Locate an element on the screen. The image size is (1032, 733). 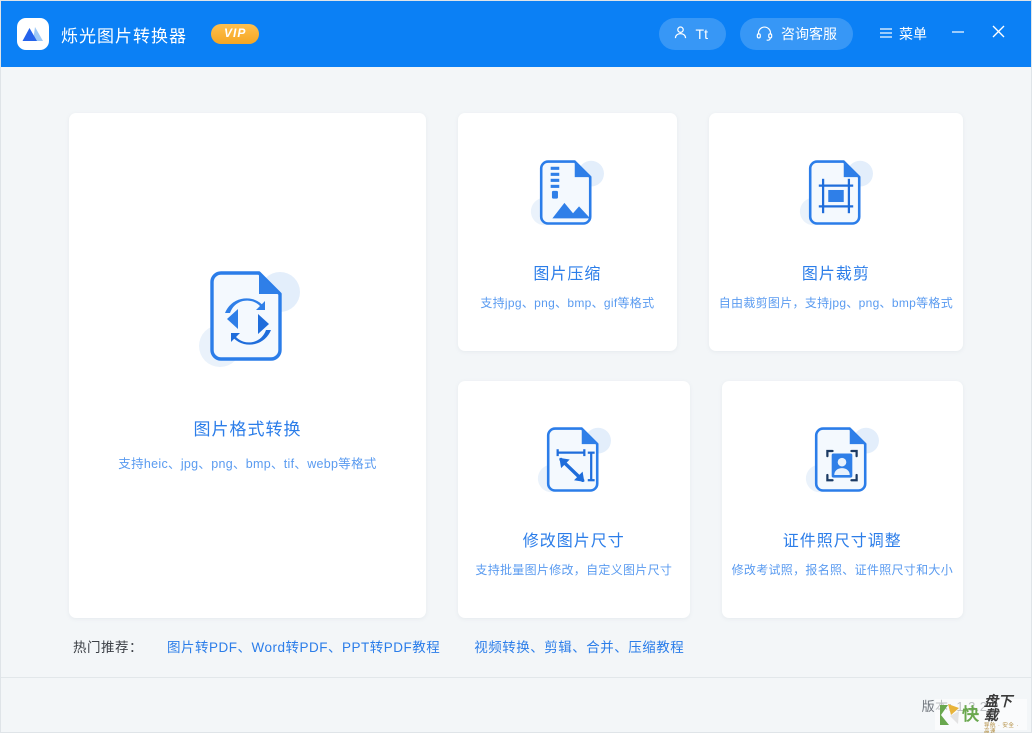
title-bar: 烁光图片转换器 VIP Tt 咨询客服 菜单 is located at coordinates (516, 34).